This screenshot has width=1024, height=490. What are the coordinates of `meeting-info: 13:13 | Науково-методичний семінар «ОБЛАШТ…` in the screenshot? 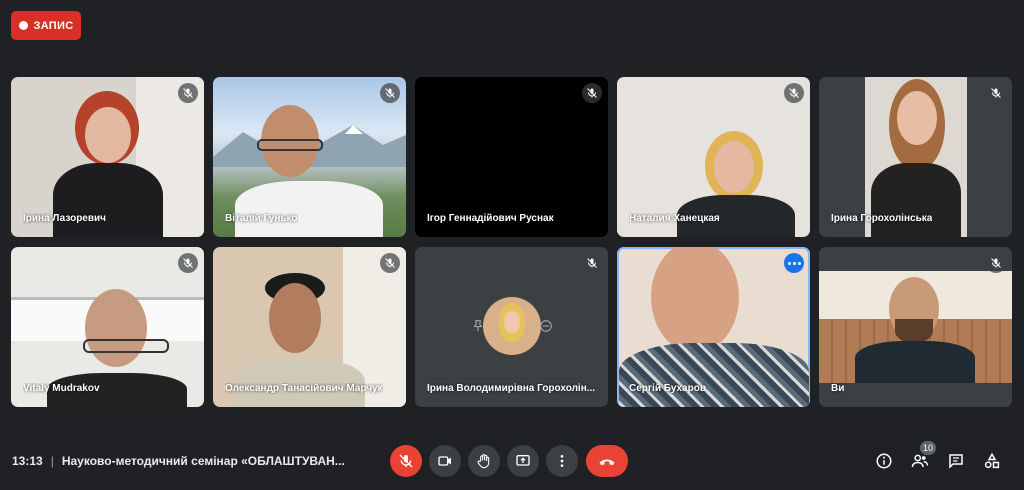 It's located at (178, 461).